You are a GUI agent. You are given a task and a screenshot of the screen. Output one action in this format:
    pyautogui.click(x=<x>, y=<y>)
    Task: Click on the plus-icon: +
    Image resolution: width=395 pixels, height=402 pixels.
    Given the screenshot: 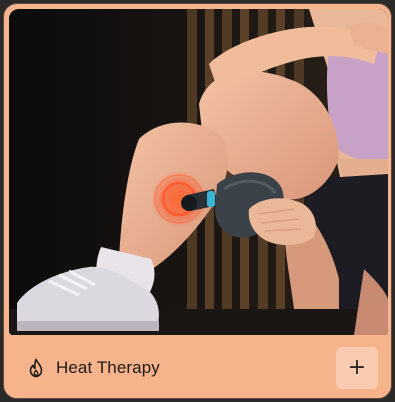 What is the action you would take?
    pyautogui.click(x=357, y=367)
    